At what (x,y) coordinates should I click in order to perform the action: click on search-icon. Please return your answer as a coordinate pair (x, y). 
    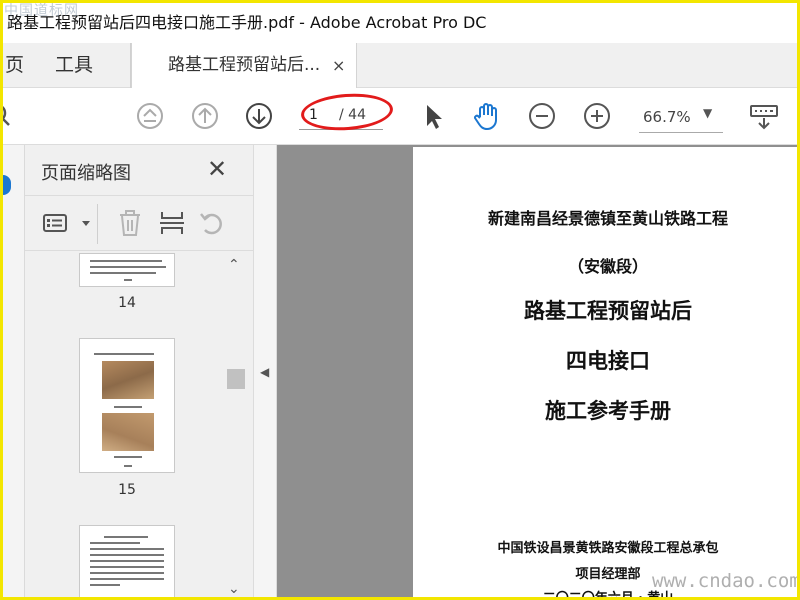
    Looking at the image, I should click on (10, 116).